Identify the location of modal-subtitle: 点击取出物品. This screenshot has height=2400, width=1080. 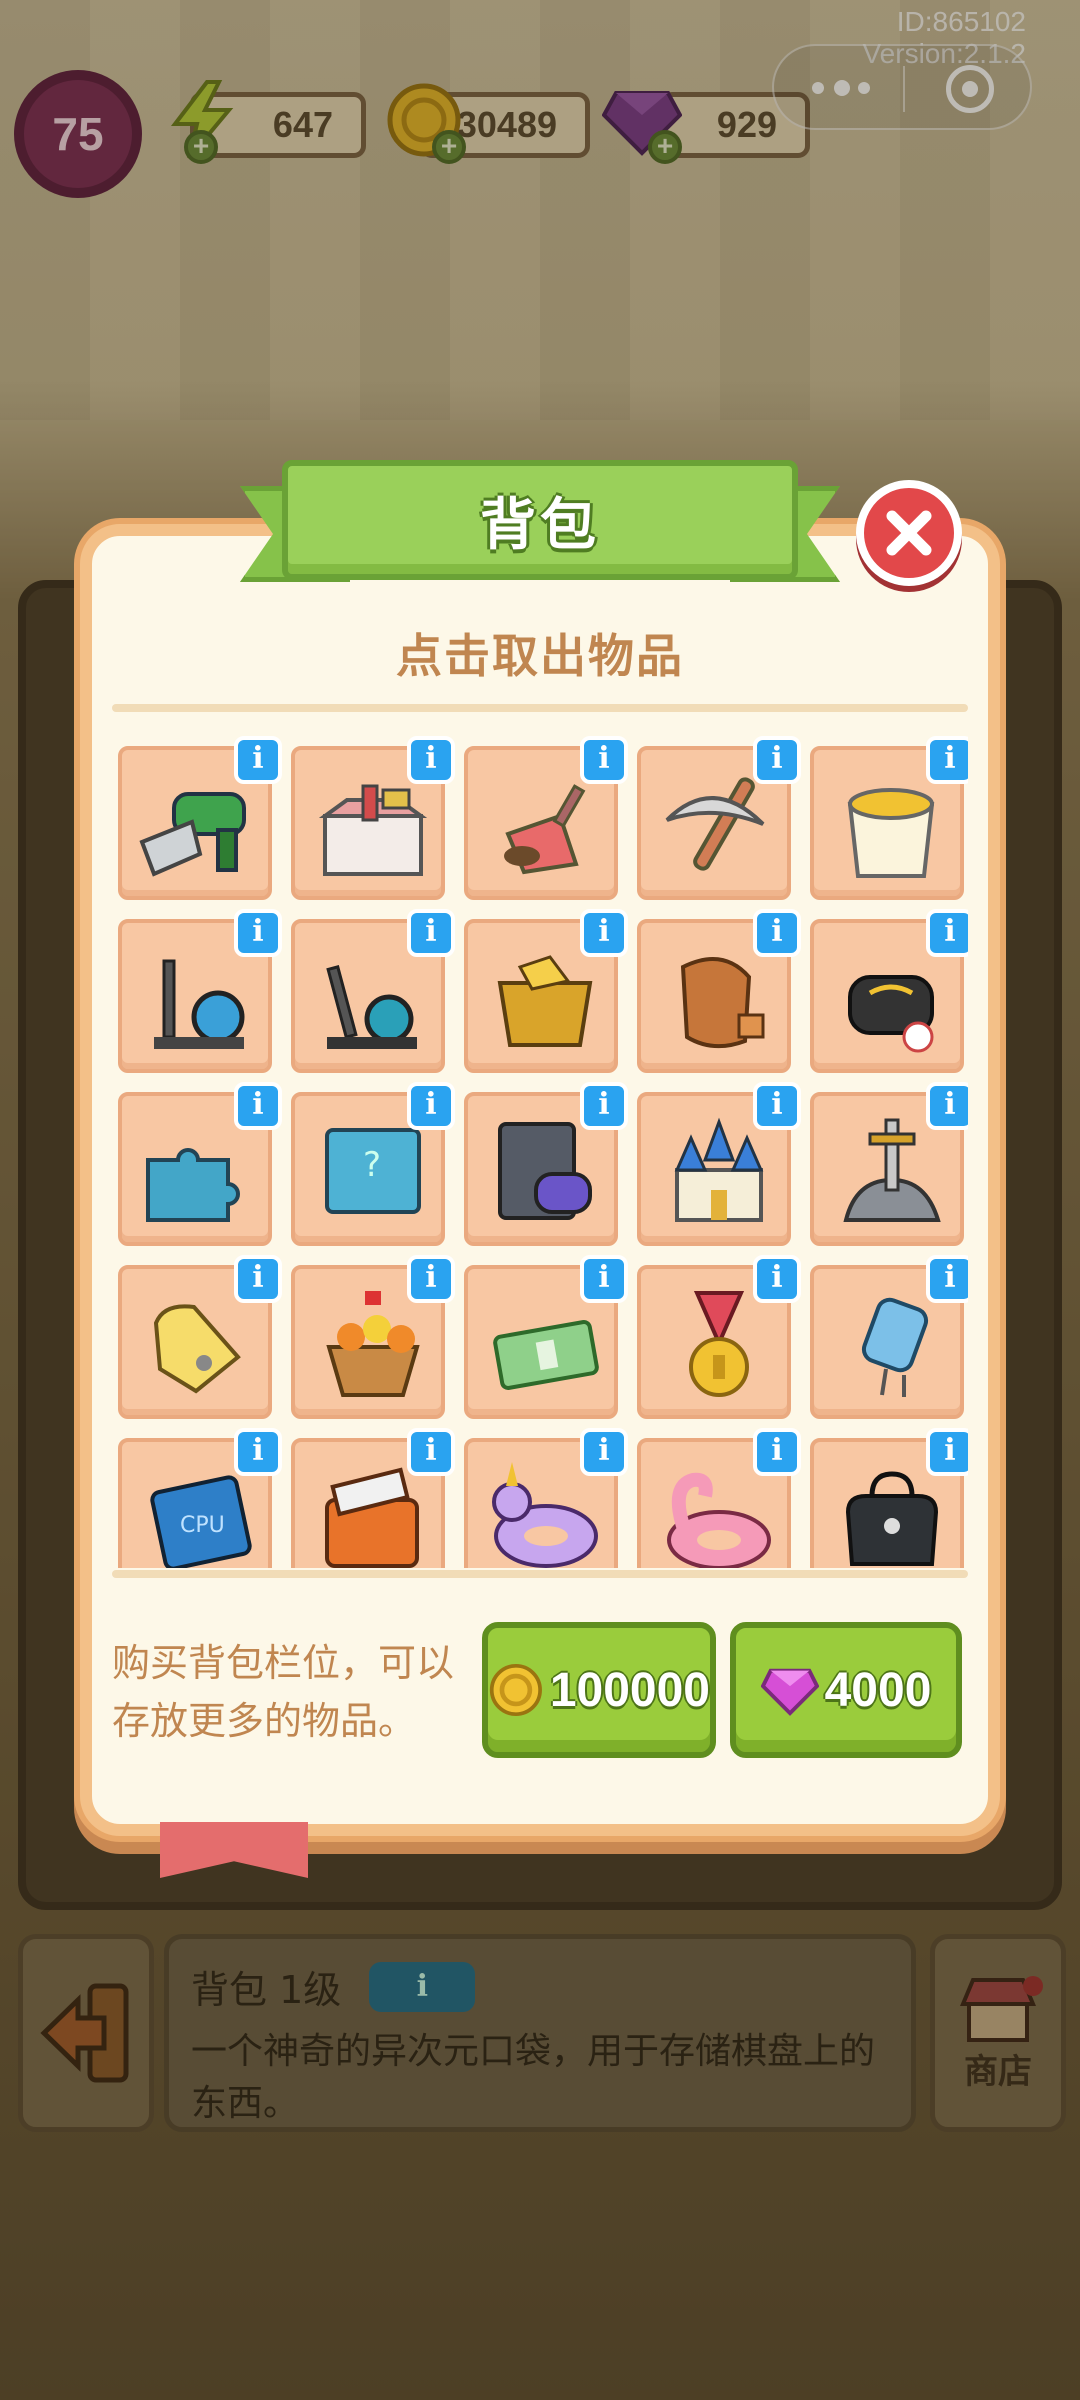
(540, 656).